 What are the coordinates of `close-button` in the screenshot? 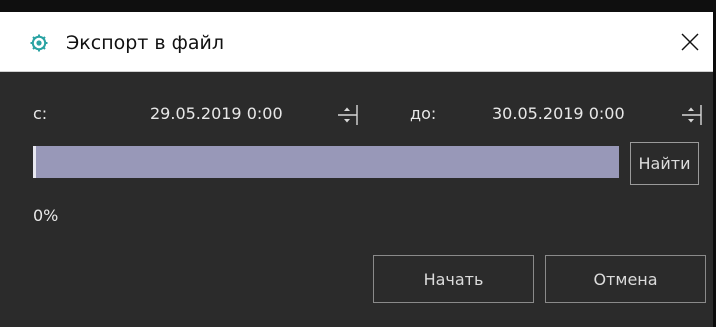 It's located at (690, 41).